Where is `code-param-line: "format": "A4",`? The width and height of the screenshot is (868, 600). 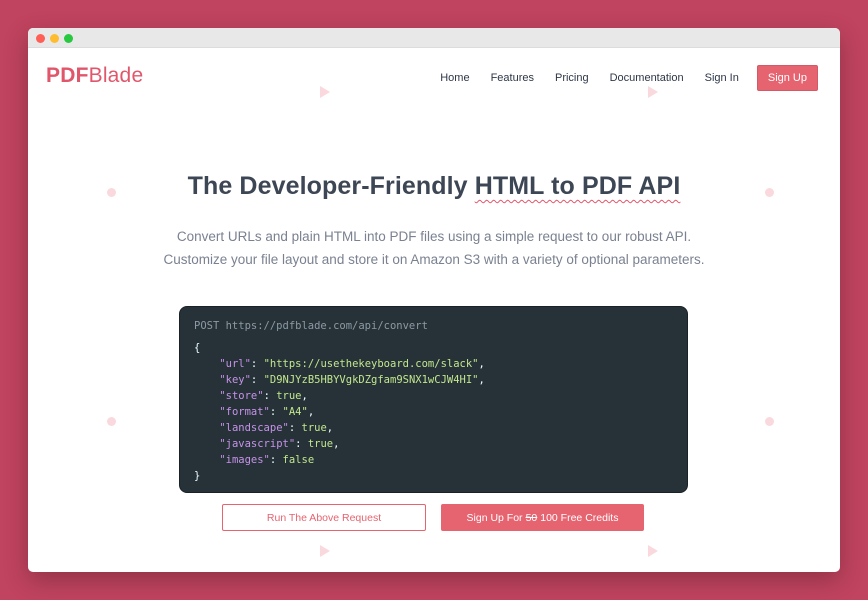 code-param-line: "format": "A4", is located at coordinates (267, 412).